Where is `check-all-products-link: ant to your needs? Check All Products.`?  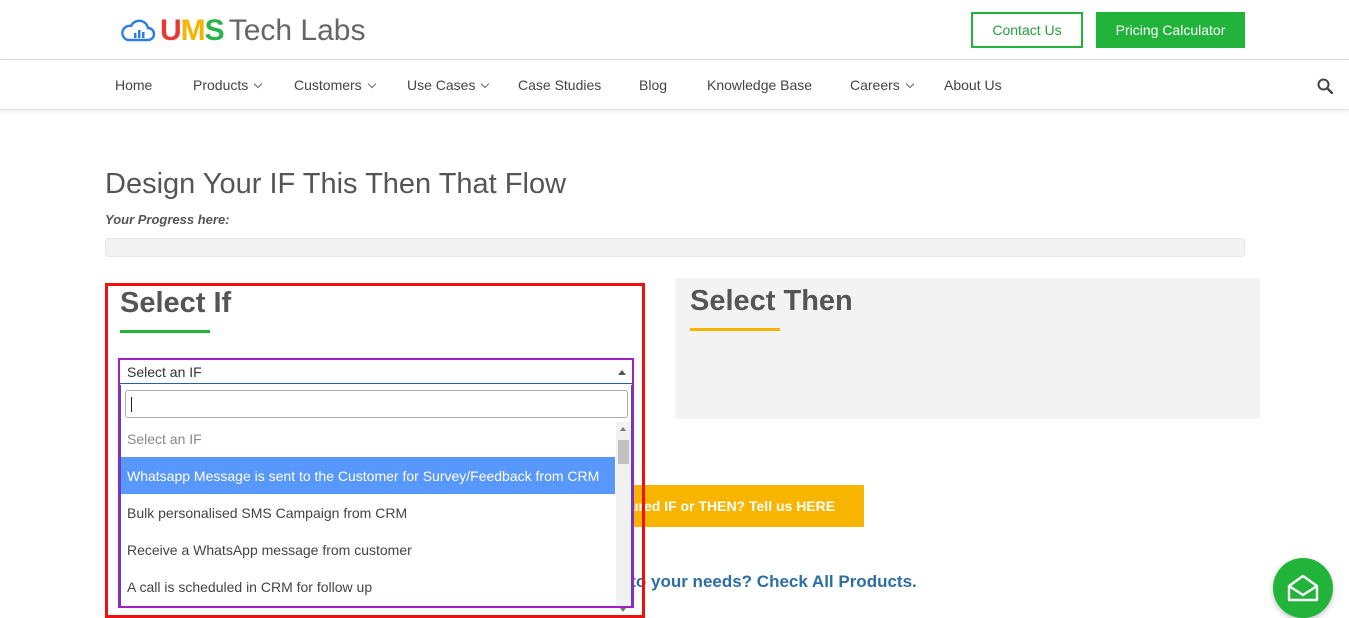 check-all-products-link: ant to your needs? Check All Products. is located at coordinates (758, 582).